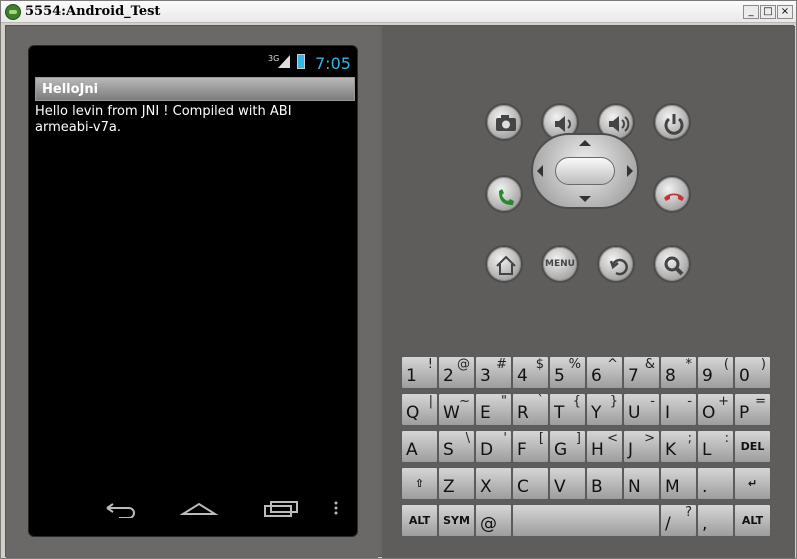 This screenshot has height=559, width=797. Describe the element at coordinates (715, 372) in the screenshot. I see `key-9: 9(` at that location.